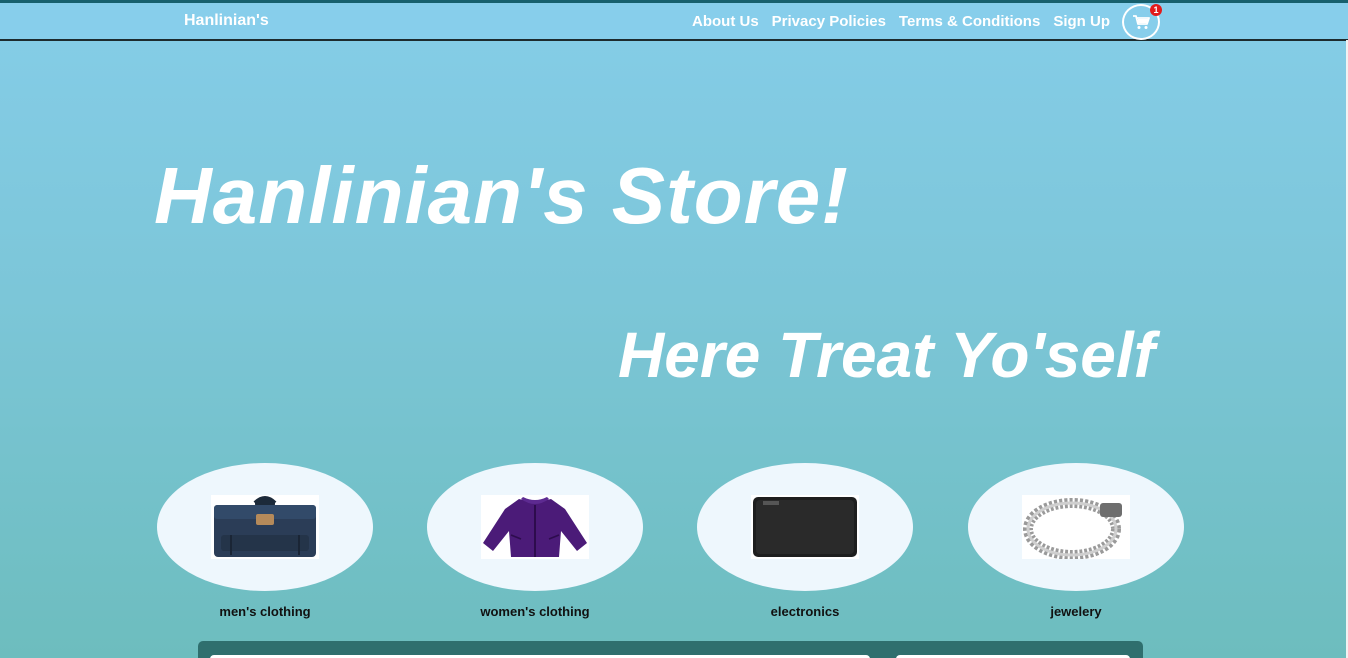  I want to click on shopping-cart-icon, so click(1141, 22).